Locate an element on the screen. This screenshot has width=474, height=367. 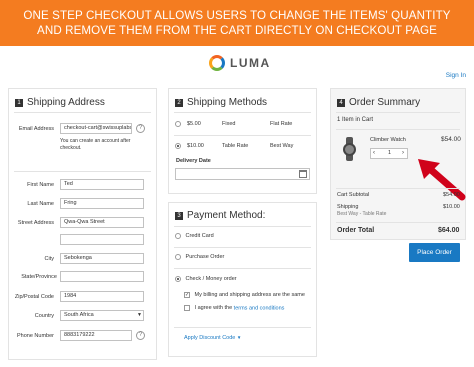
increase-qty-button: › is located at coordinates (403, 153).